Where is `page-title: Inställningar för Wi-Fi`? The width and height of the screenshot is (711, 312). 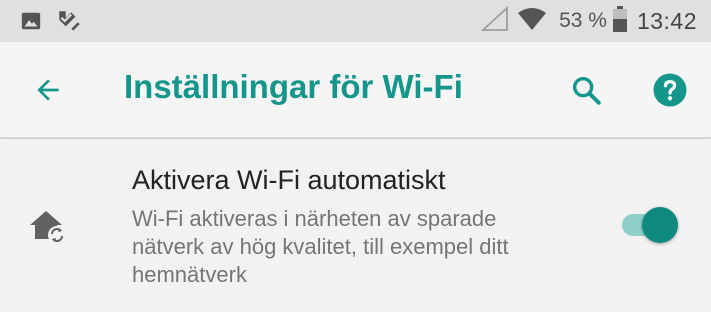
page-title: Inställningar för Wi-Fi is located at coordinates (293, 86).